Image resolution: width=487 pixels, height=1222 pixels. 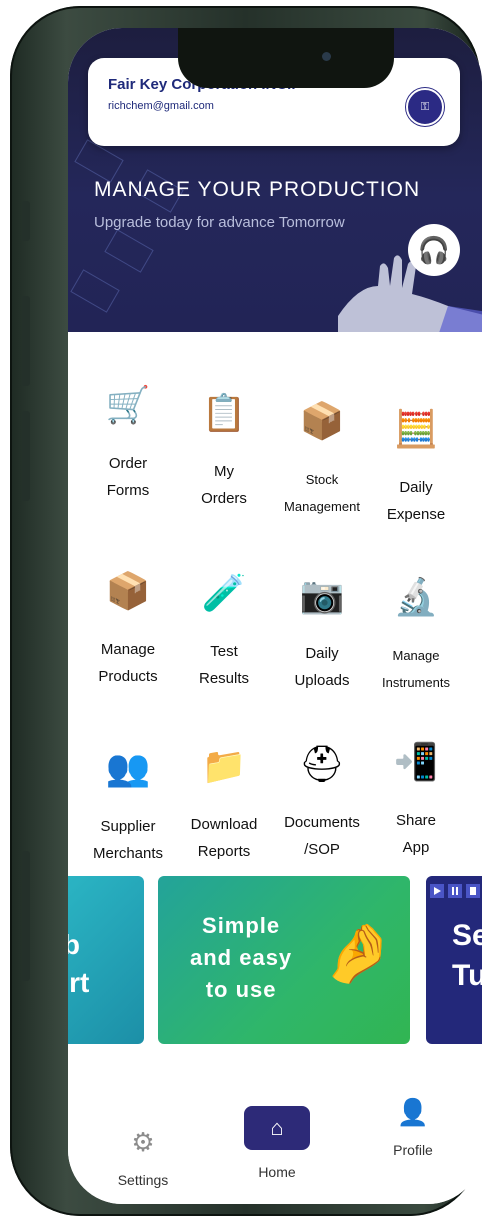 I want to click on promo-card-tutorial: Se Tut, so click(x=454, y=960).